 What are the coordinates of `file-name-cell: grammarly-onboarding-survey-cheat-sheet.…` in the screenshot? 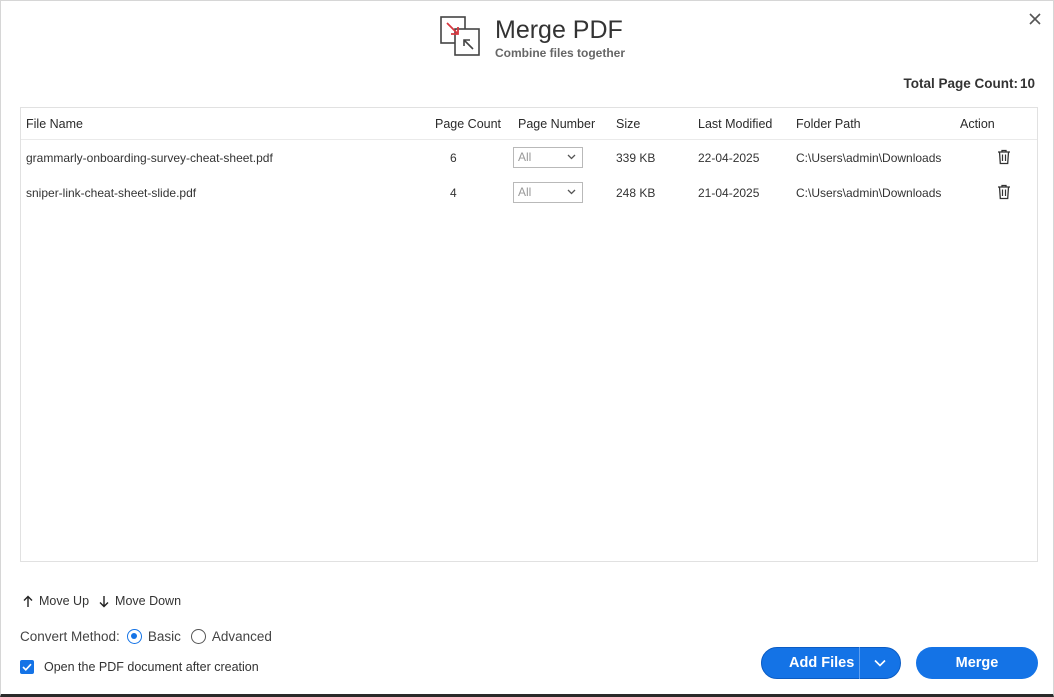 It's located at (149, 158).